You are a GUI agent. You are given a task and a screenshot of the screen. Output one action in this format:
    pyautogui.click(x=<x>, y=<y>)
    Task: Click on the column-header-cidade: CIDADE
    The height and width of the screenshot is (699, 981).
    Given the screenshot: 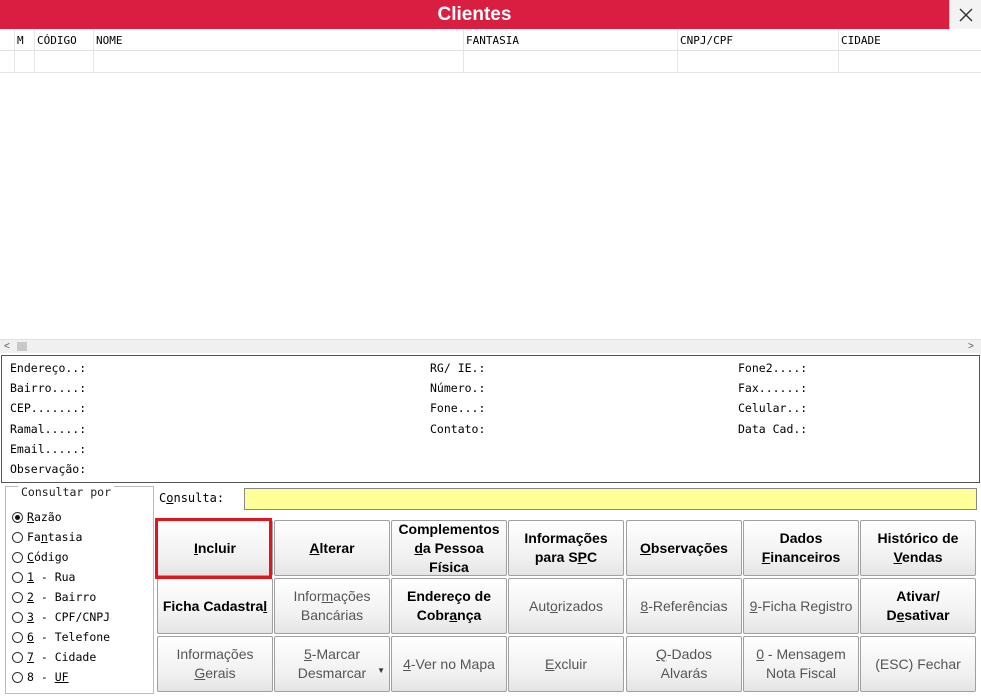 What is the action you would take?
    pyautogui.click(x=909, y=40)
    